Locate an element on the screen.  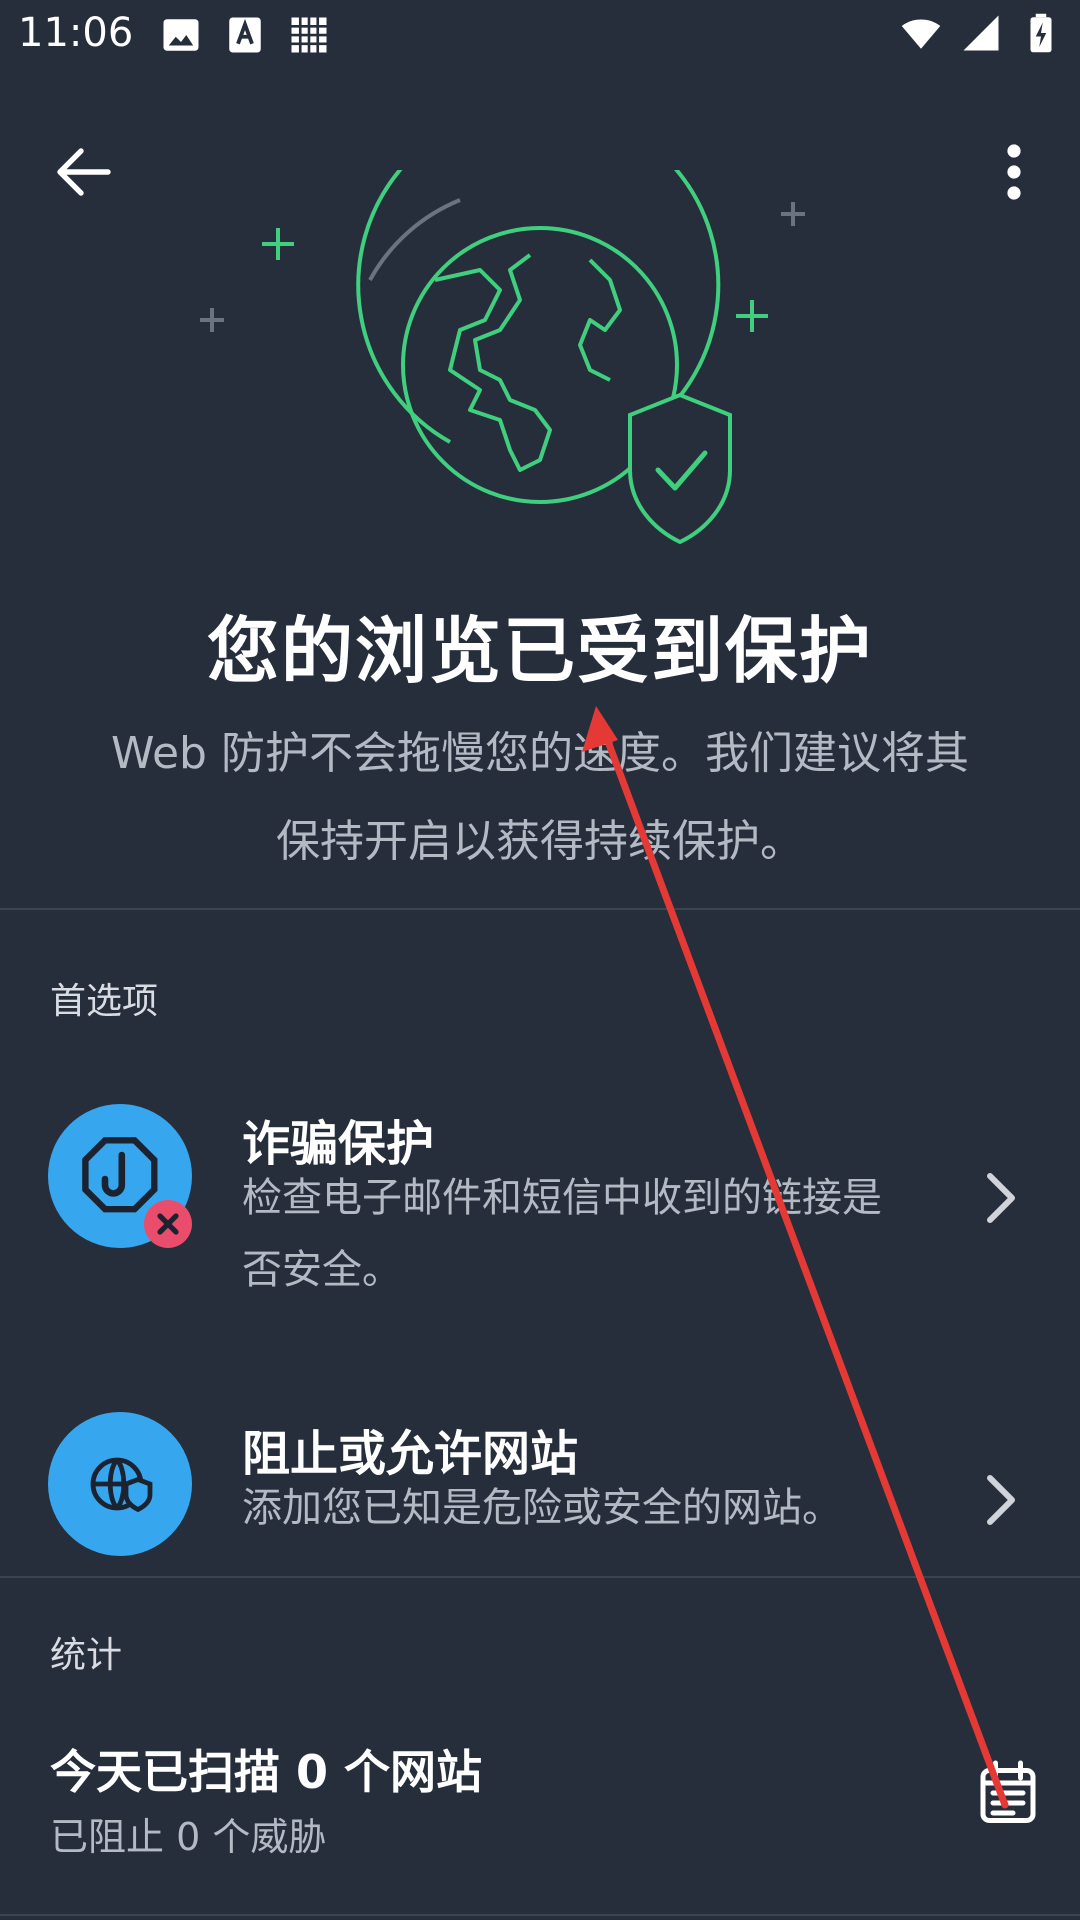
wifi-icon is located at coordinates (921, 34).